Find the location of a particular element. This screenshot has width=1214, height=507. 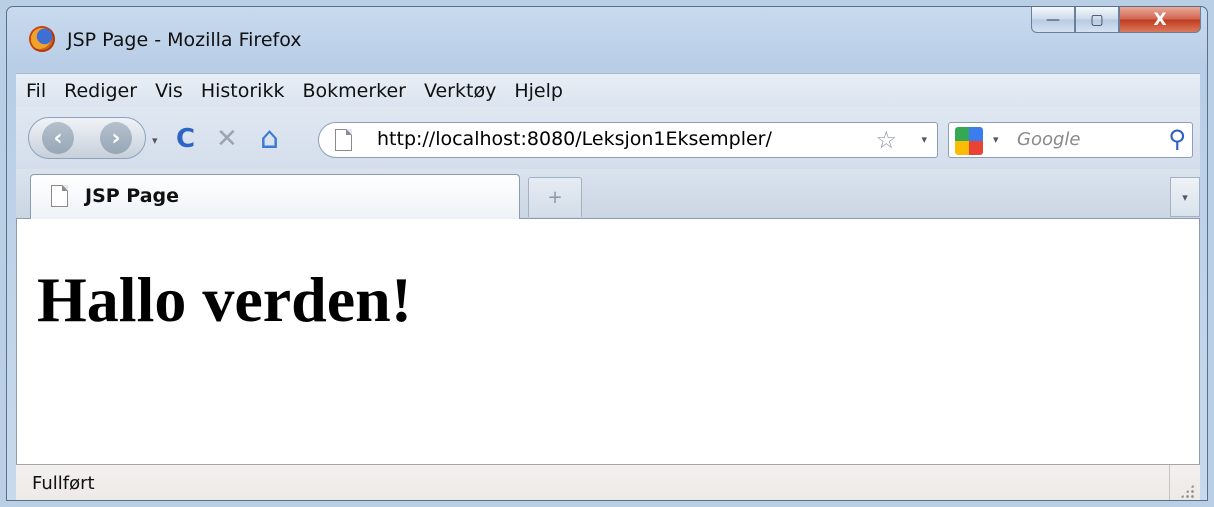

tab-bar: JSP Page + ▾ is located at coordinates (608, 194).